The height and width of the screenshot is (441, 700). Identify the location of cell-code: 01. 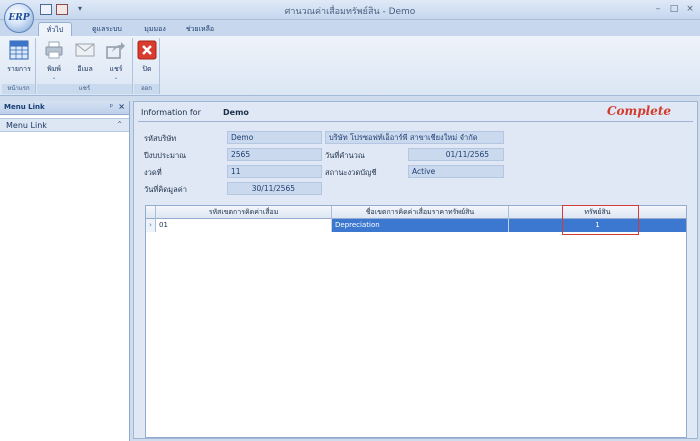
(244, 225).